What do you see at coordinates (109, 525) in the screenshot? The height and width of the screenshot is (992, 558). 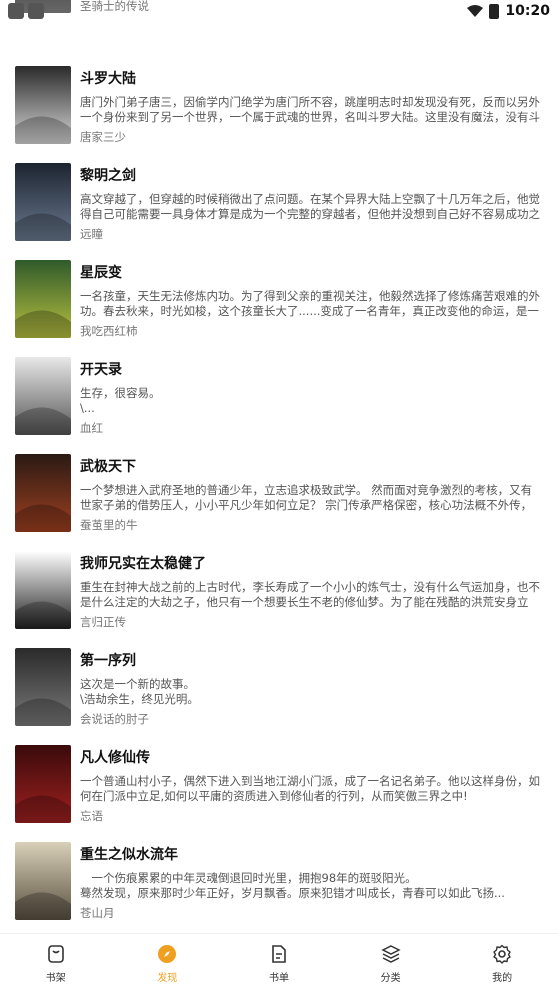 I see `book-author: 蚕茧里的牛` at bounding box center [109, 525].